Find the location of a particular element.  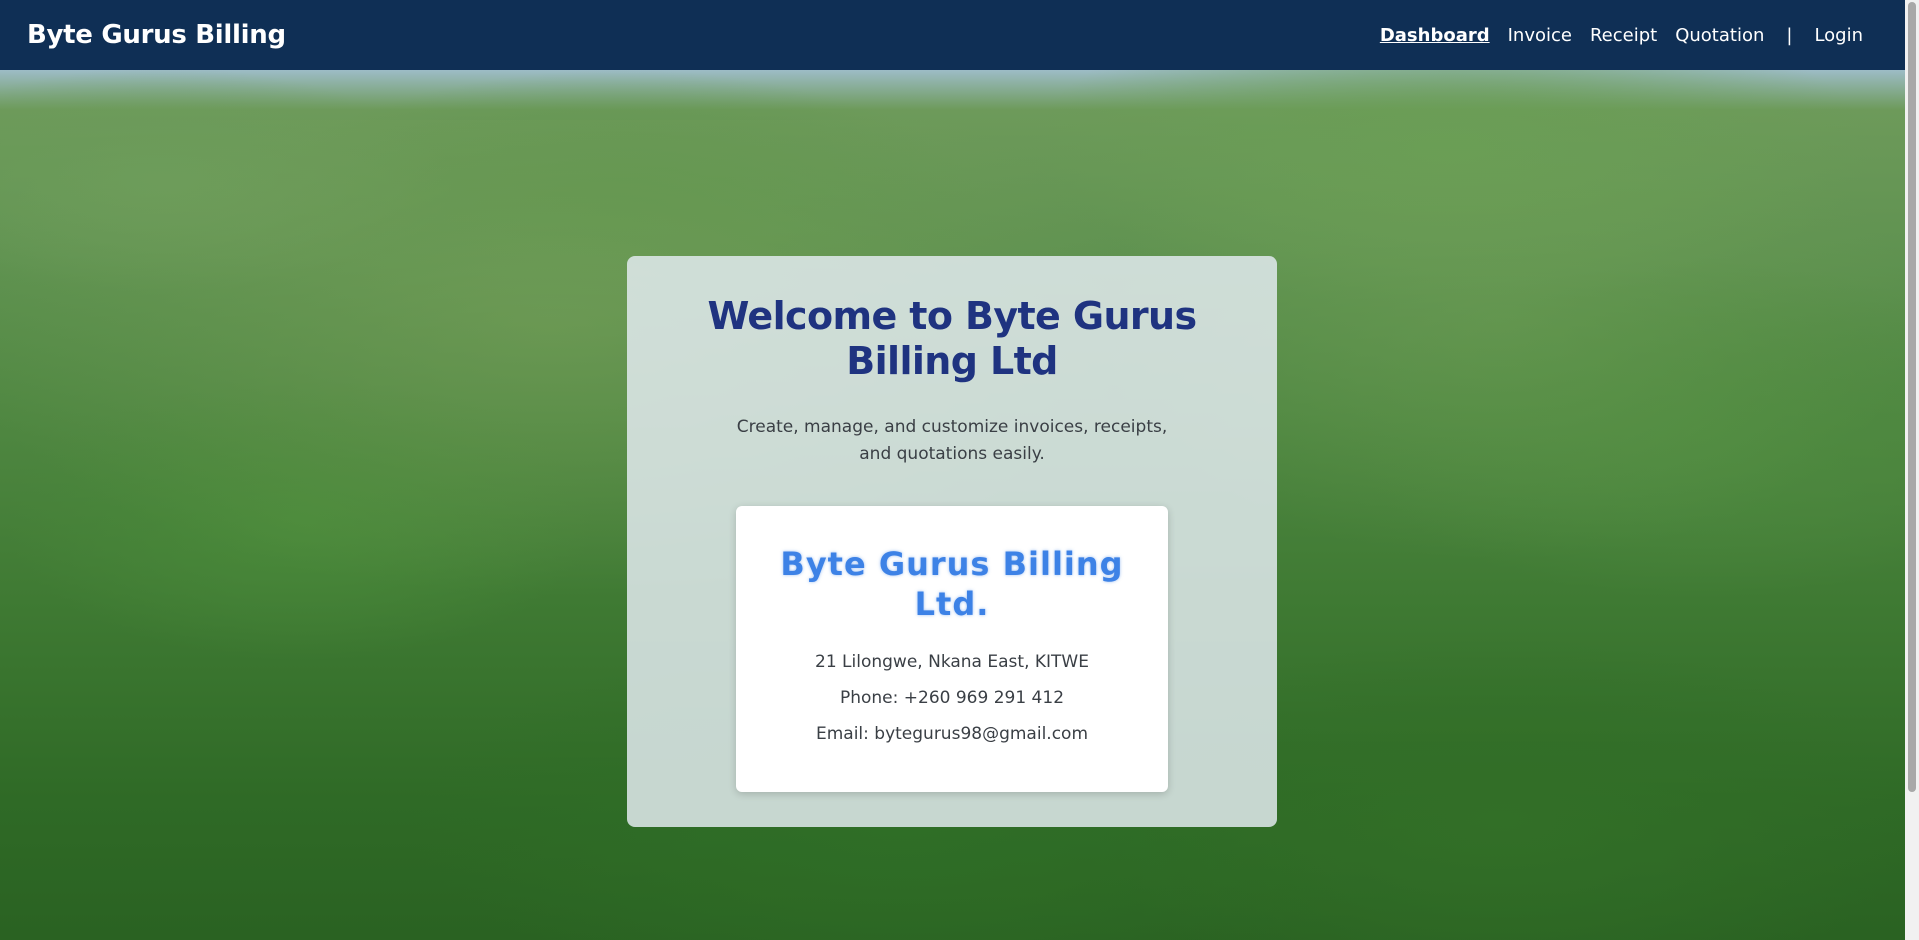

company-phone: Phone: +260 969 291 412 is located at coordinates (952, 698).